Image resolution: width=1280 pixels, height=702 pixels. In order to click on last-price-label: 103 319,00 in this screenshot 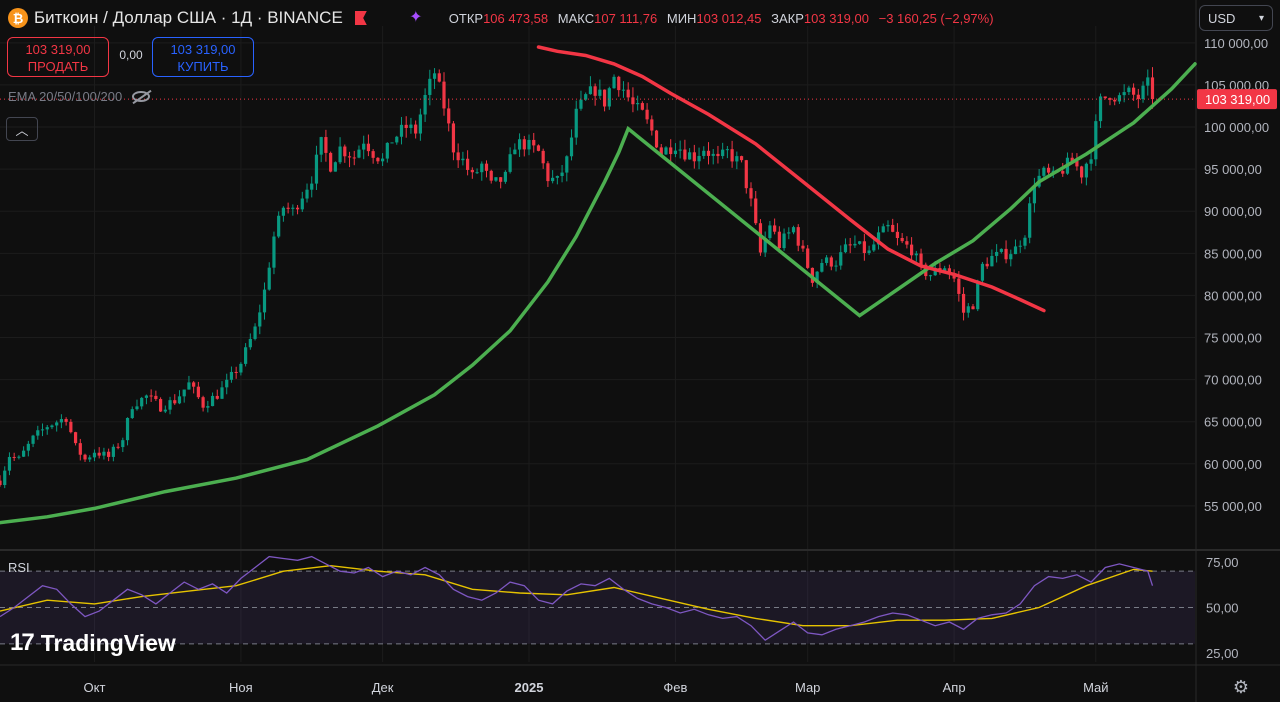, I will do `click(1237, 99)`.